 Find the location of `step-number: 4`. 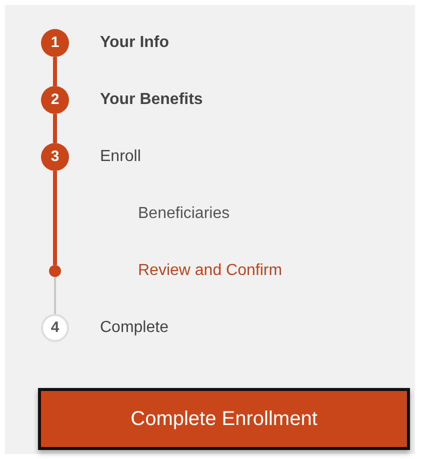

step-number: 4 is located at coordinates (55, 328).